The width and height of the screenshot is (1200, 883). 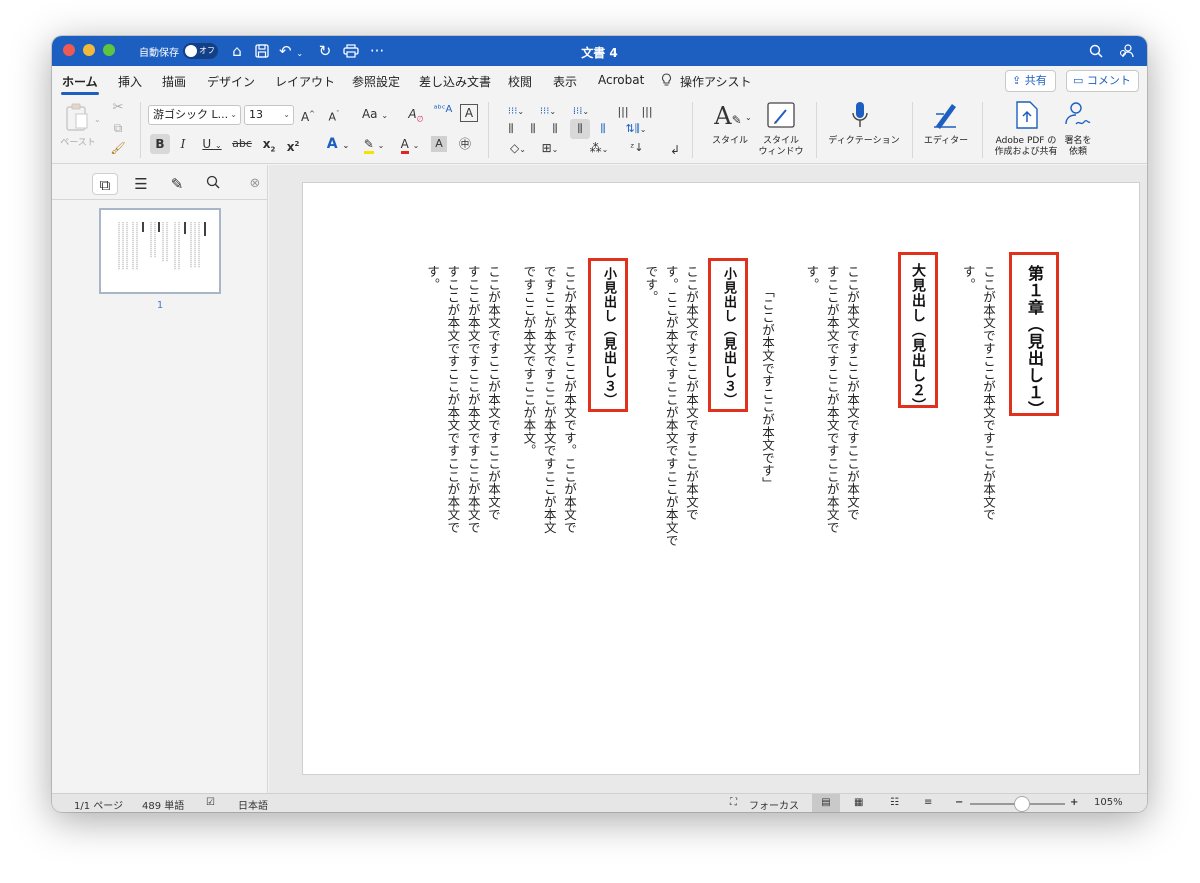 I want to click on zoom-slider-knob, so click(x=1022, y=804).